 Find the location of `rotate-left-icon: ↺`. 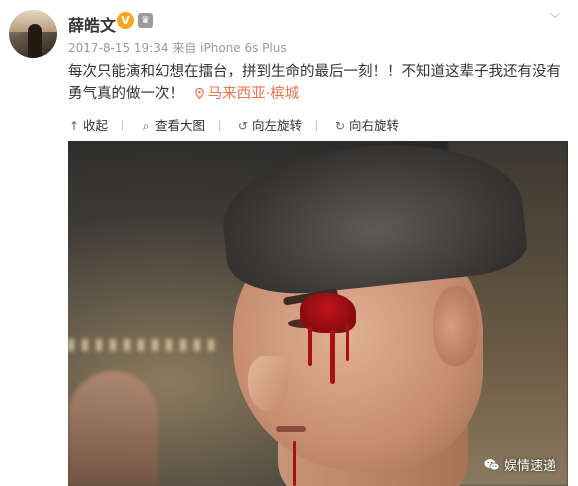

rotate-left-icon: ↺ is located at coordinates (243, 126).